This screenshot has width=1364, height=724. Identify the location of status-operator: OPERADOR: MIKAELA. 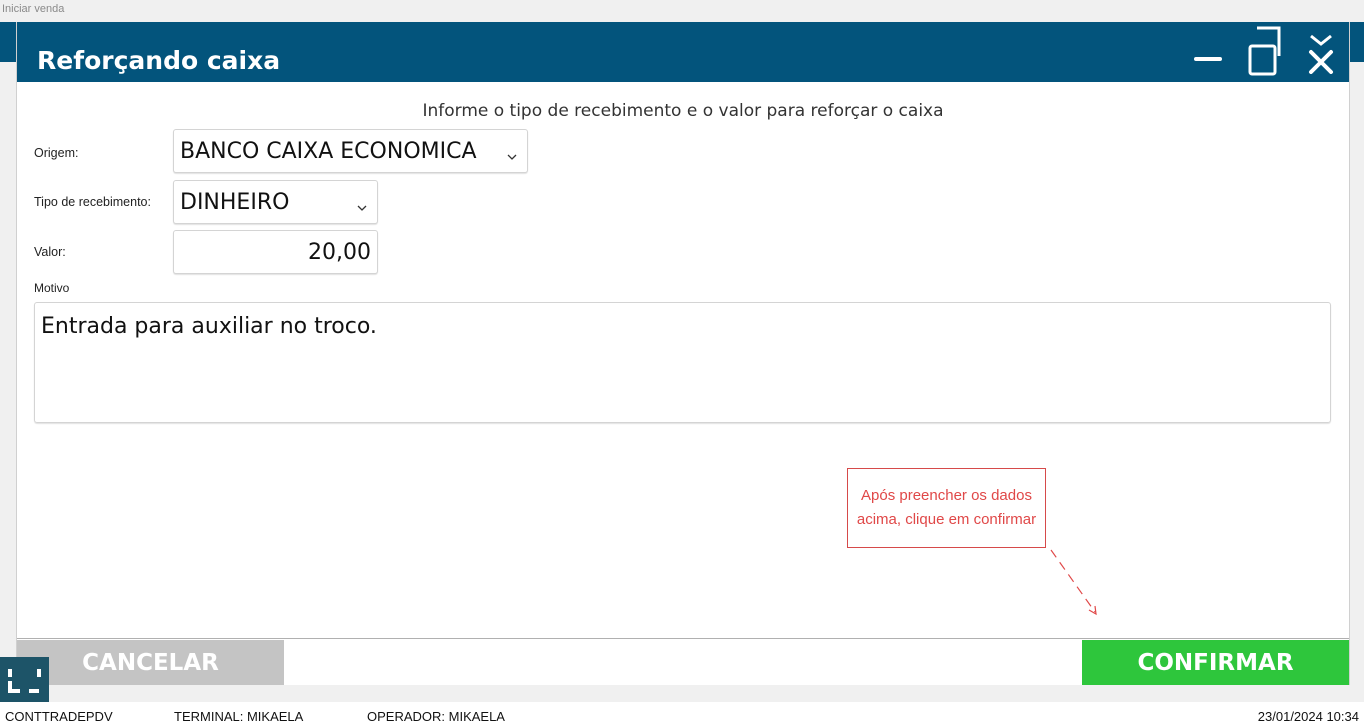
(436, 716).